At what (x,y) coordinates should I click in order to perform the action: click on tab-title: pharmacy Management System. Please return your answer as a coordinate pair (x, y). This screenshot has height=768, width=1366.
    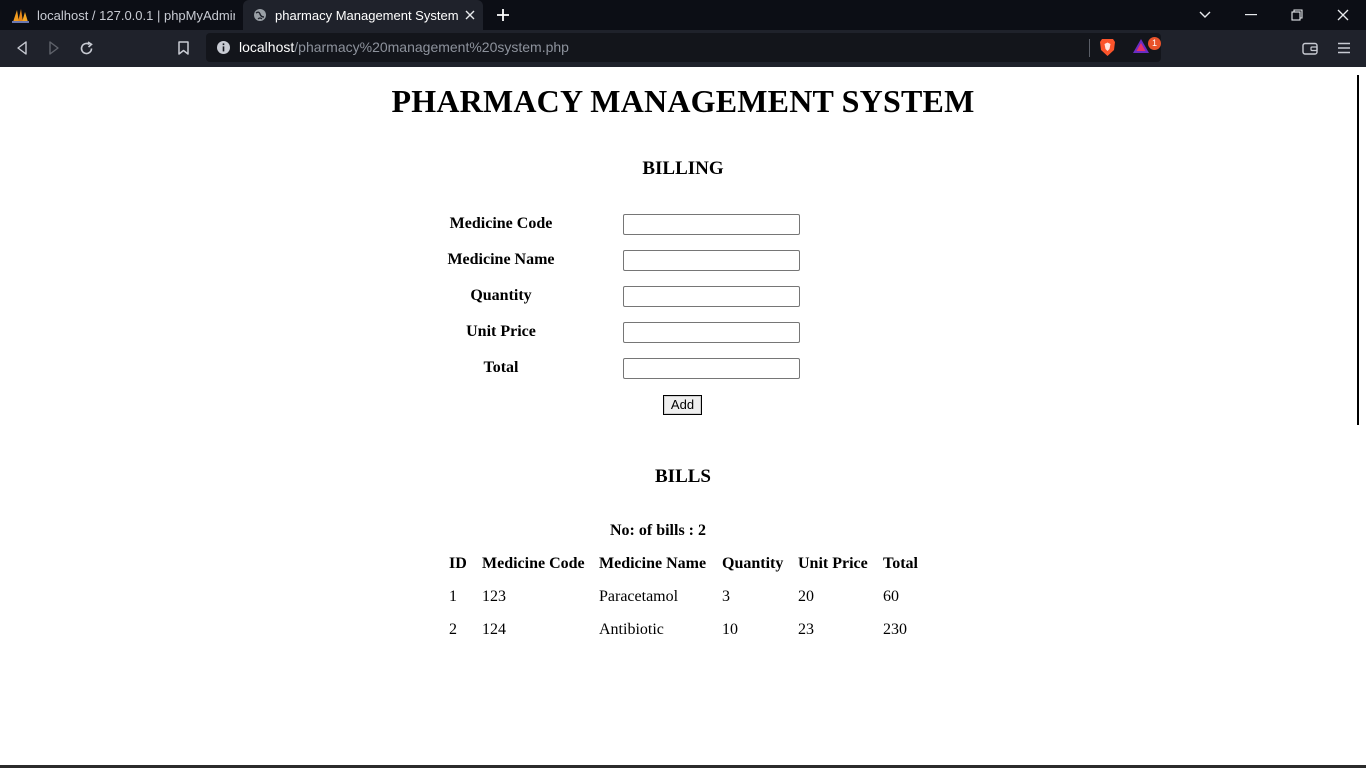
    Looking at the image, I should click on (367, 15).